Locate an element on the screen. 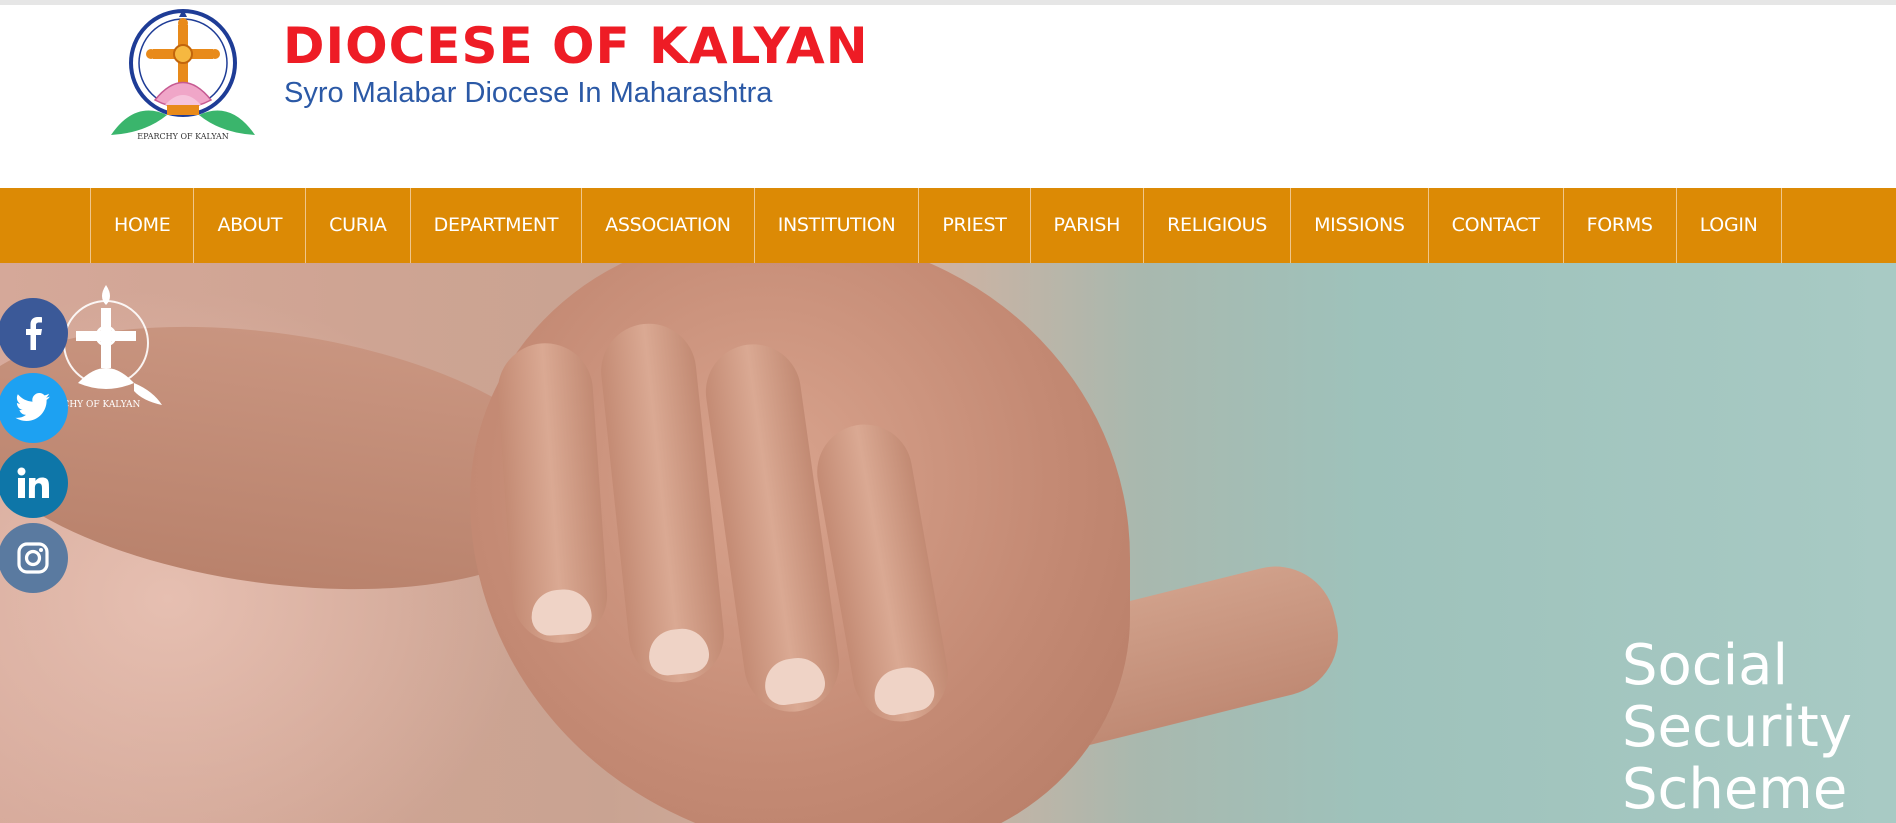 This screenshot has height=823, width=1896. nav-item-priest: PRIEST is located at coordinates (975, 225).